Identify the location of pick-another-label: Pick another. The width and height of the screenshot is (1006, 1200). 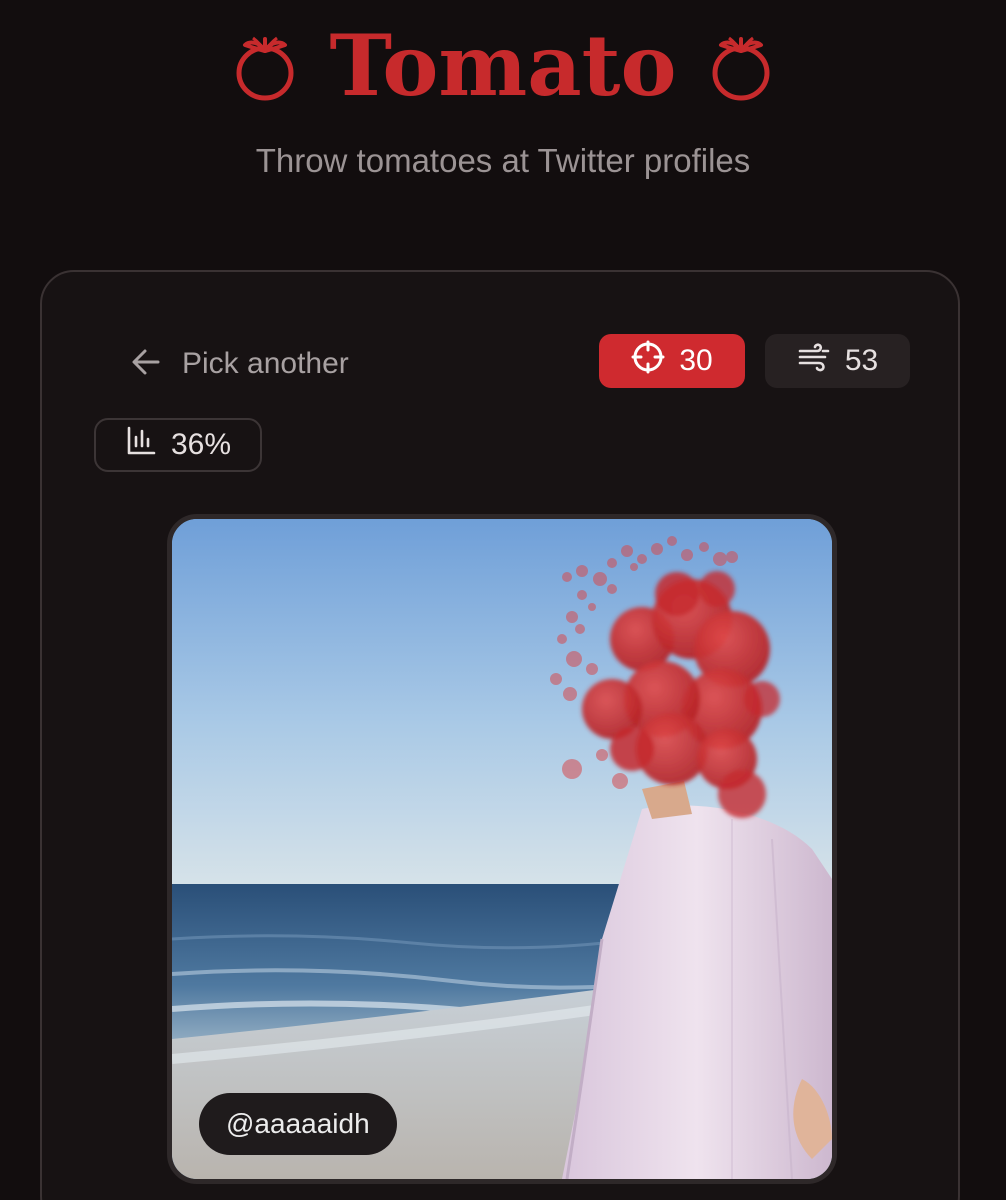
(265, 363).